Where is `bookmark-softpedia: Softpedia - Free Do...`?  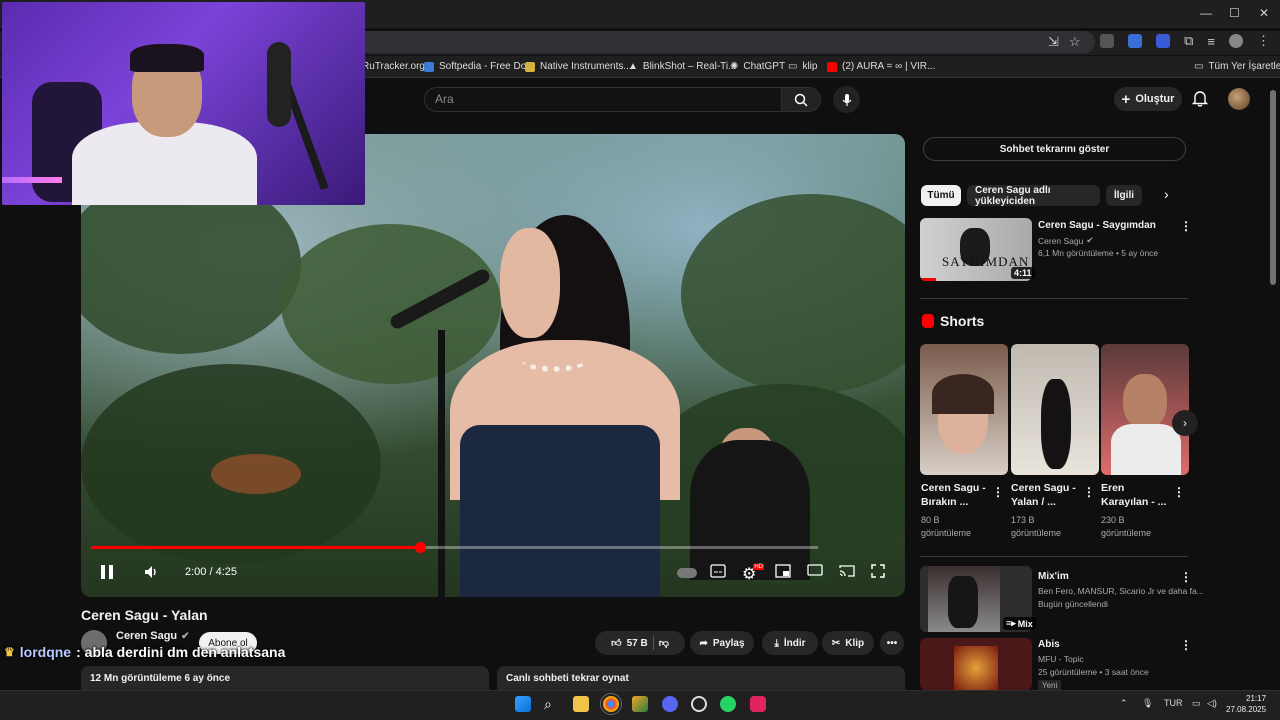 bookmark-softpedia: Softpedia - Free Do... is located at coordinates (479, 66).